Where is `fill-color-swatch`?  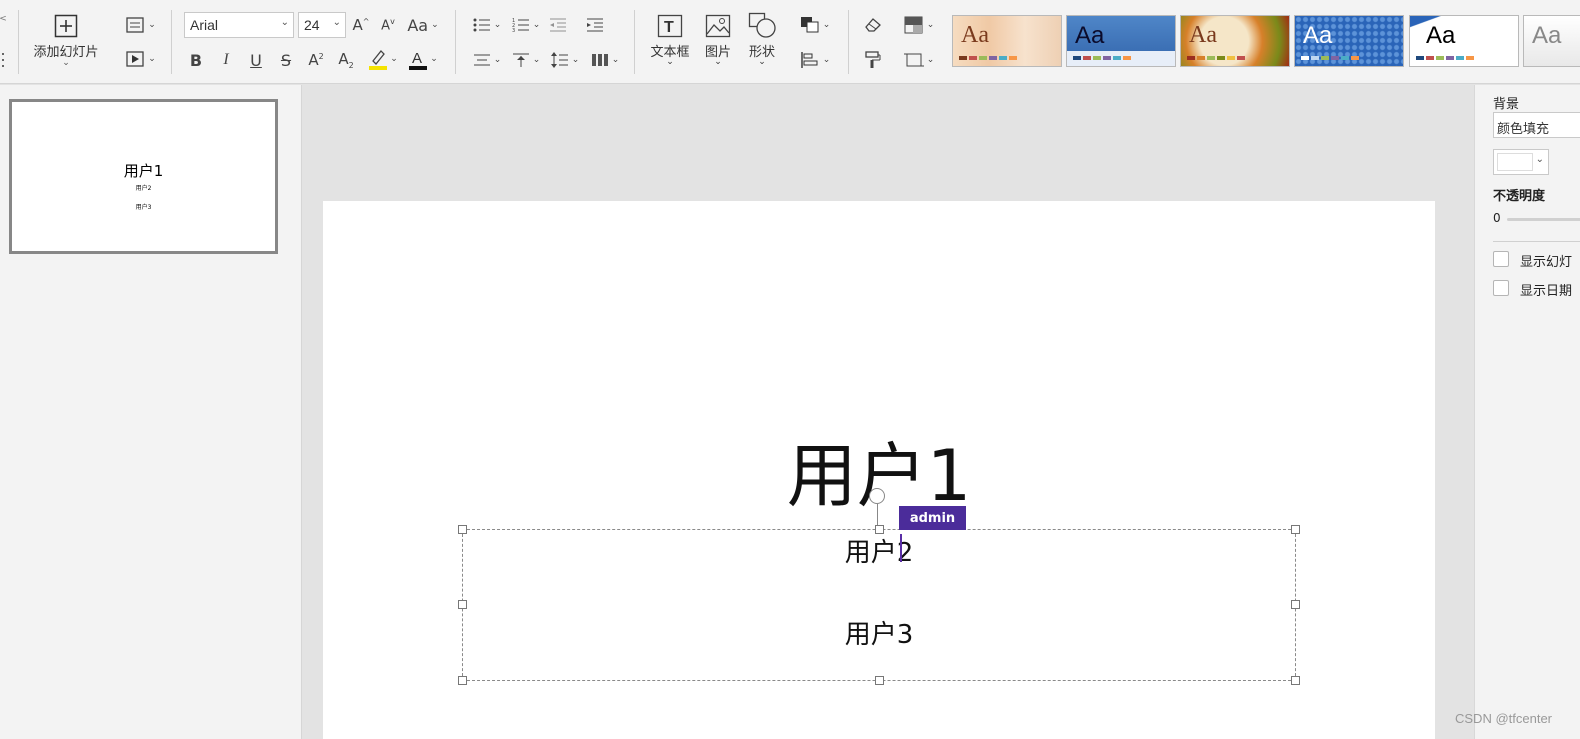 fill-color-swatch is located at coordinates (1515, 162).